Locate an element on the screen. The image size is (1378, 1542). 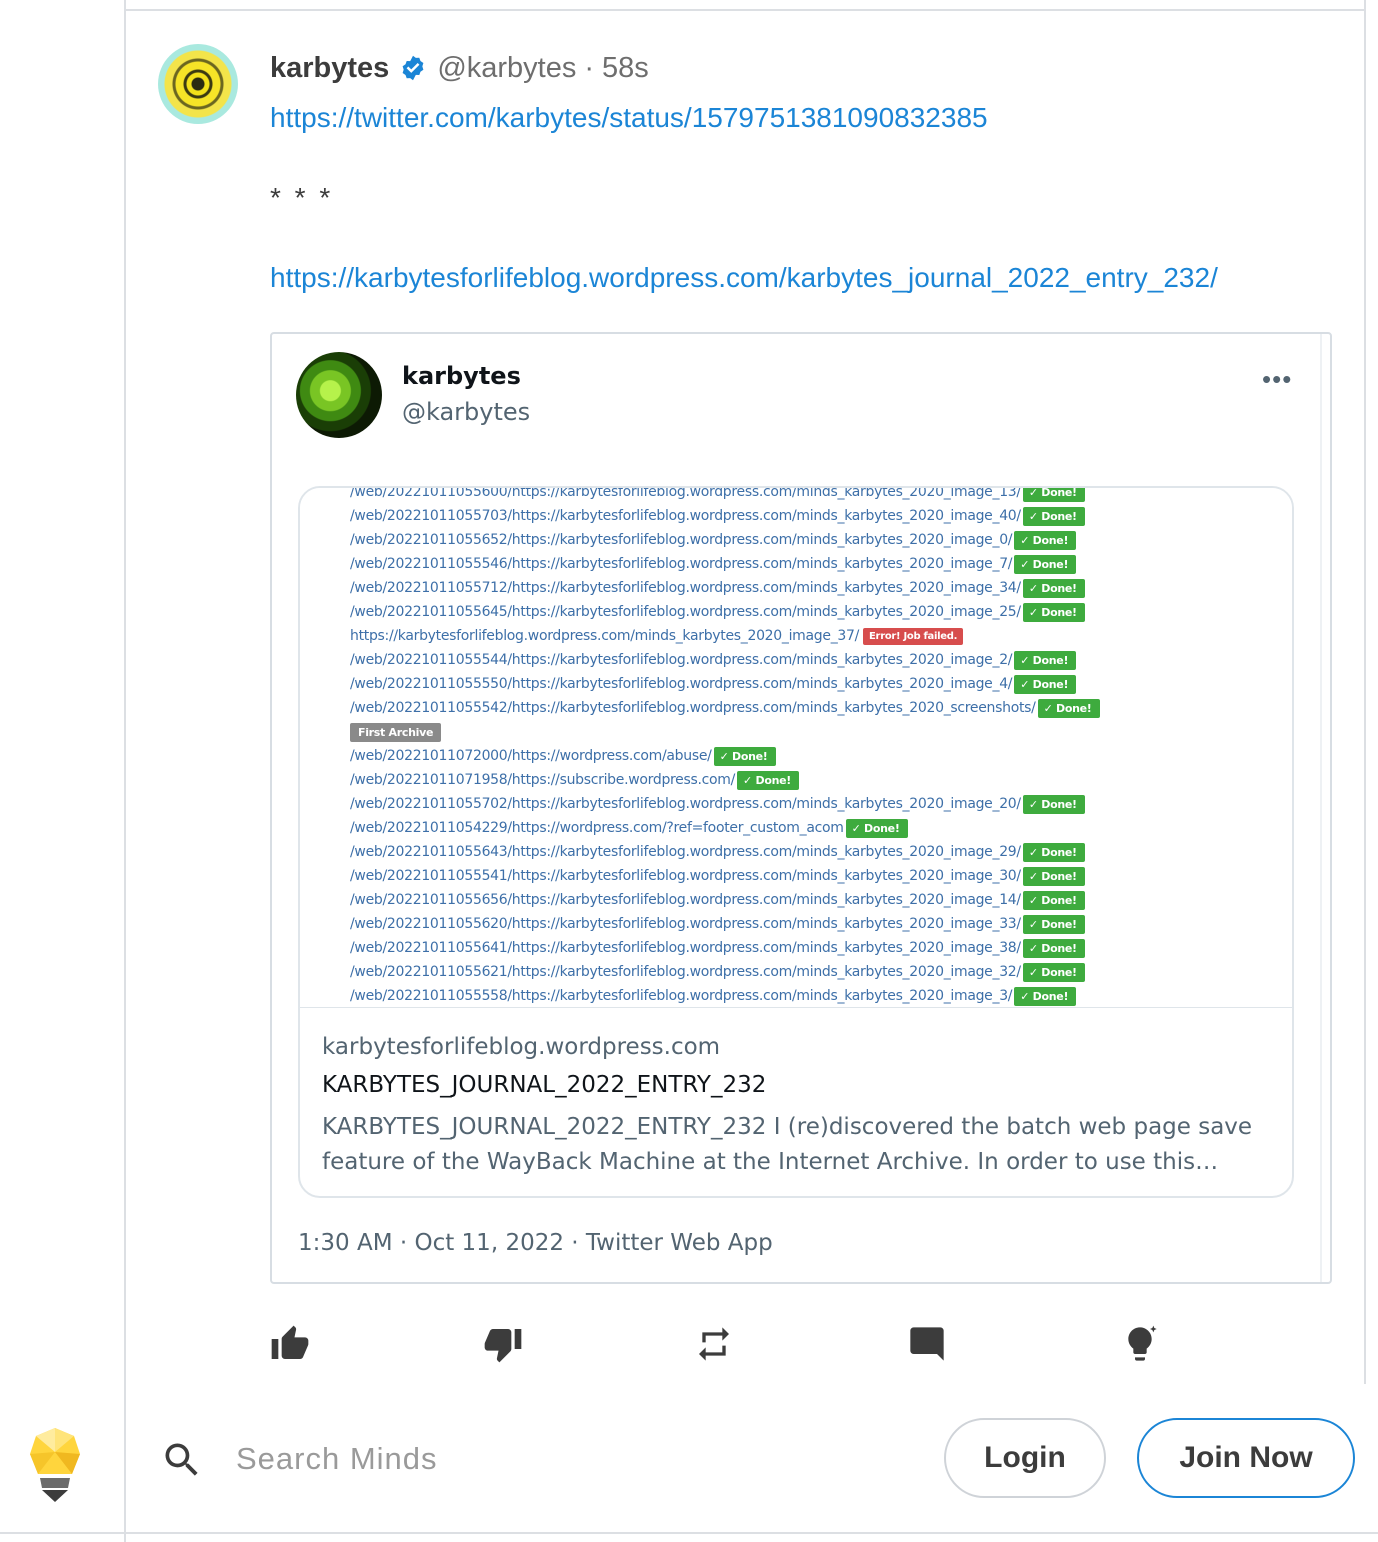
embed-author-name: karbytes is located at coordinates (461, 376).